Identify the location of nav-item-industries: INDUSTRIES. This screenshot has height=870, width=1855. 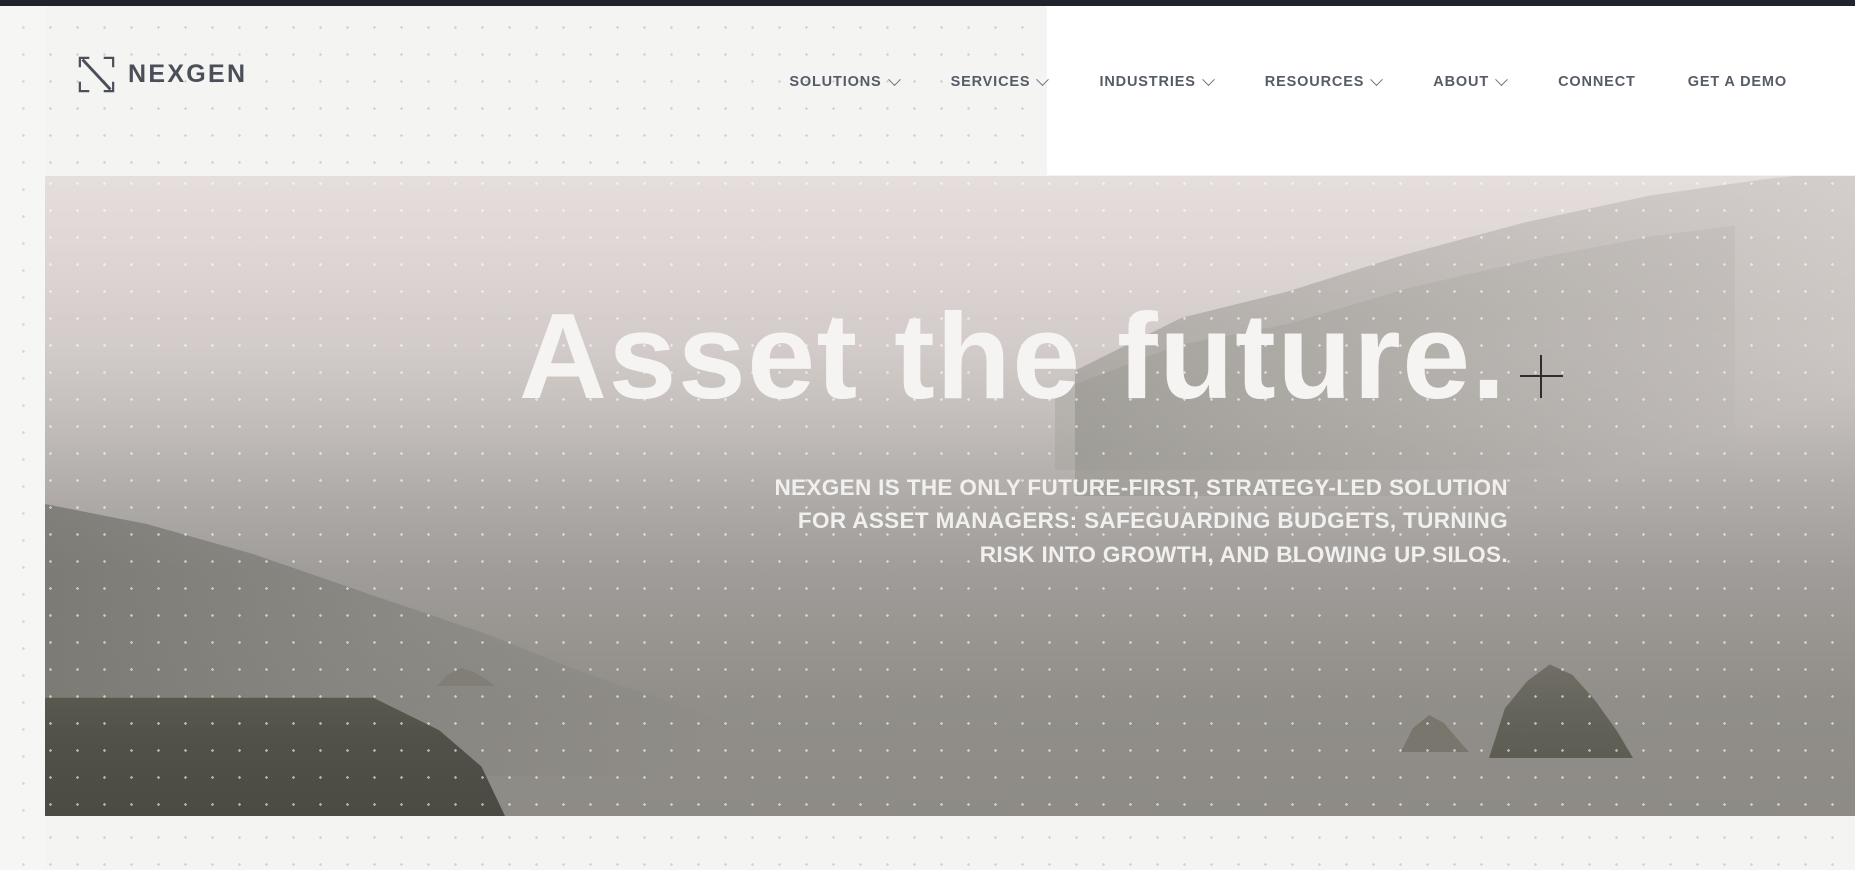
(1155, 82).